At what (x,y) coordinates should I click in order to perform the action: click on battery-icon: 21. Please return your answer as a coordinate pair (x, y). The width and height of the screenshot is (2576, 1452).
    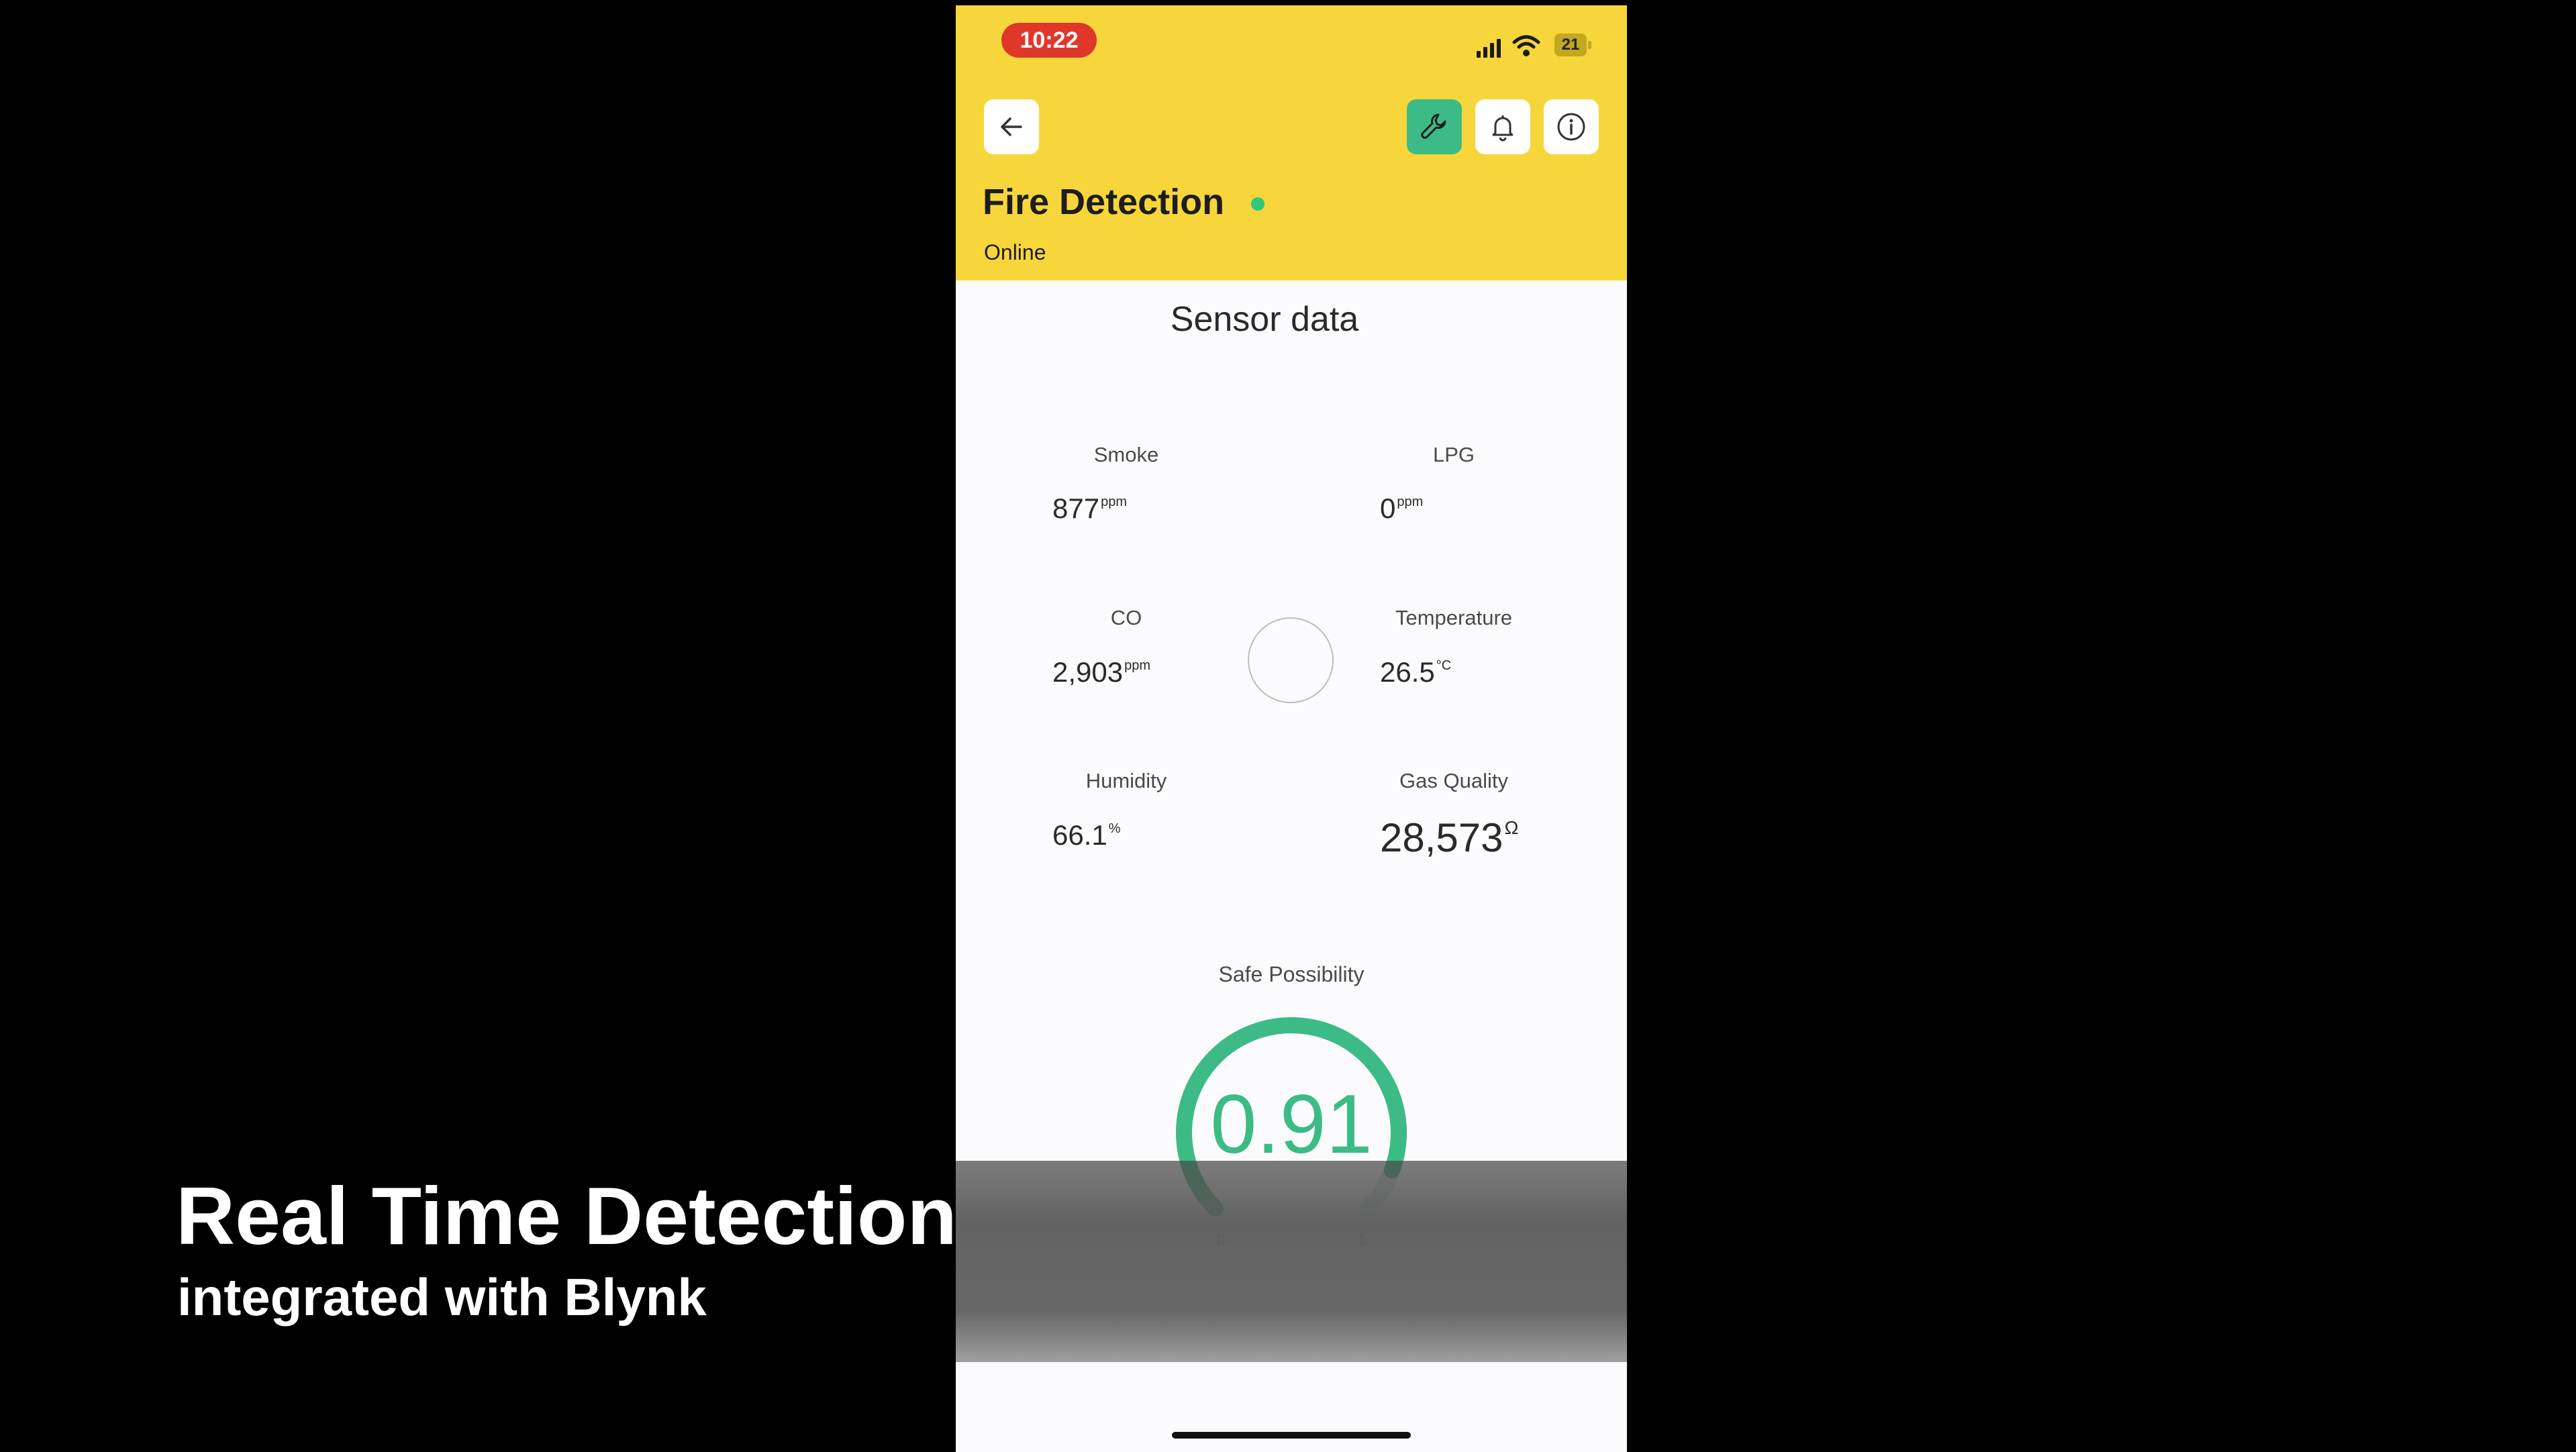
    Looking at the image, I should click on (1573, 45).